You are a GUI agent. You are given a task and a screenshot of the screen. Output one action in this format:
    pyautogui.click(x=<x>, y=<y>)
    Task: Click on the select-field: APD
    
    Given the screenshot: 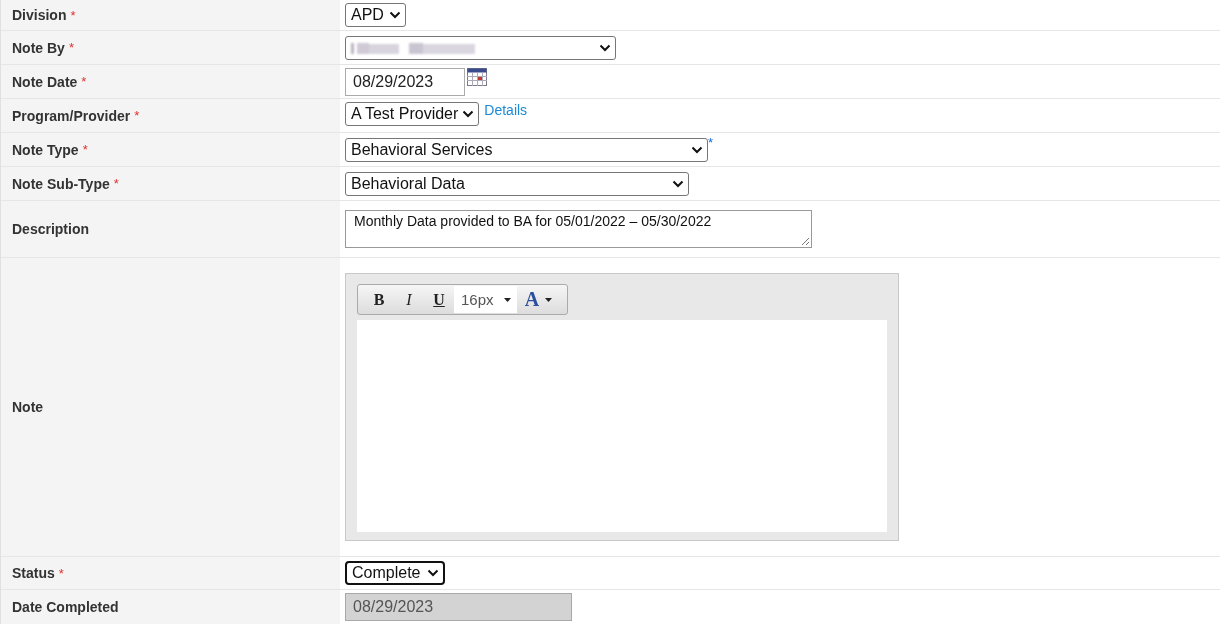 What is the action you would take?
    pyautogui.click(x=375, y=15)
    